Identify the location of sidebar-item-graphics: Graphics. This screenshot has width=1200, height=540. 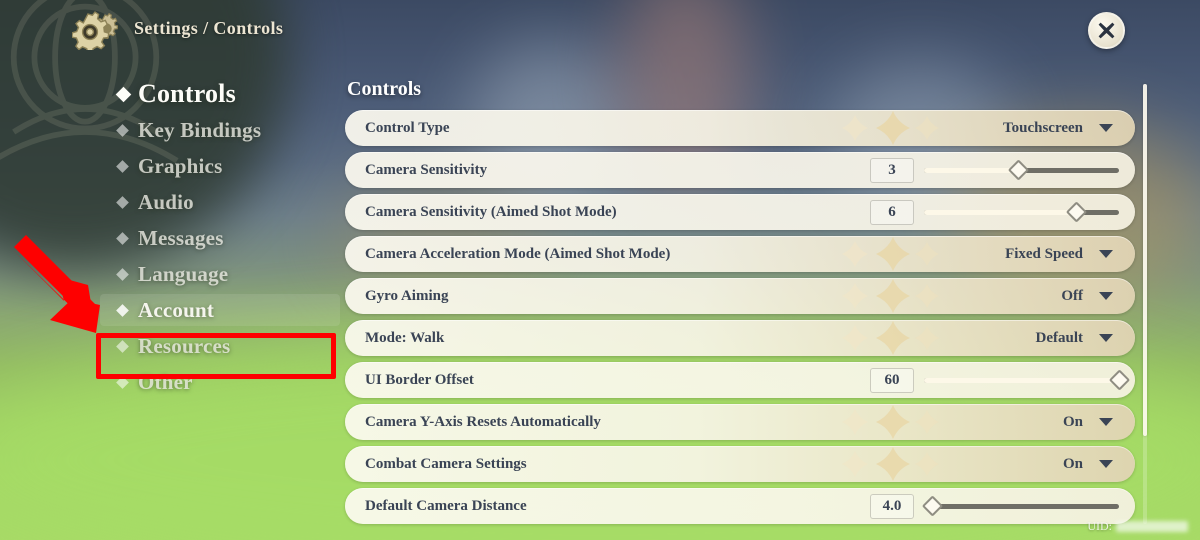
(170, 166).